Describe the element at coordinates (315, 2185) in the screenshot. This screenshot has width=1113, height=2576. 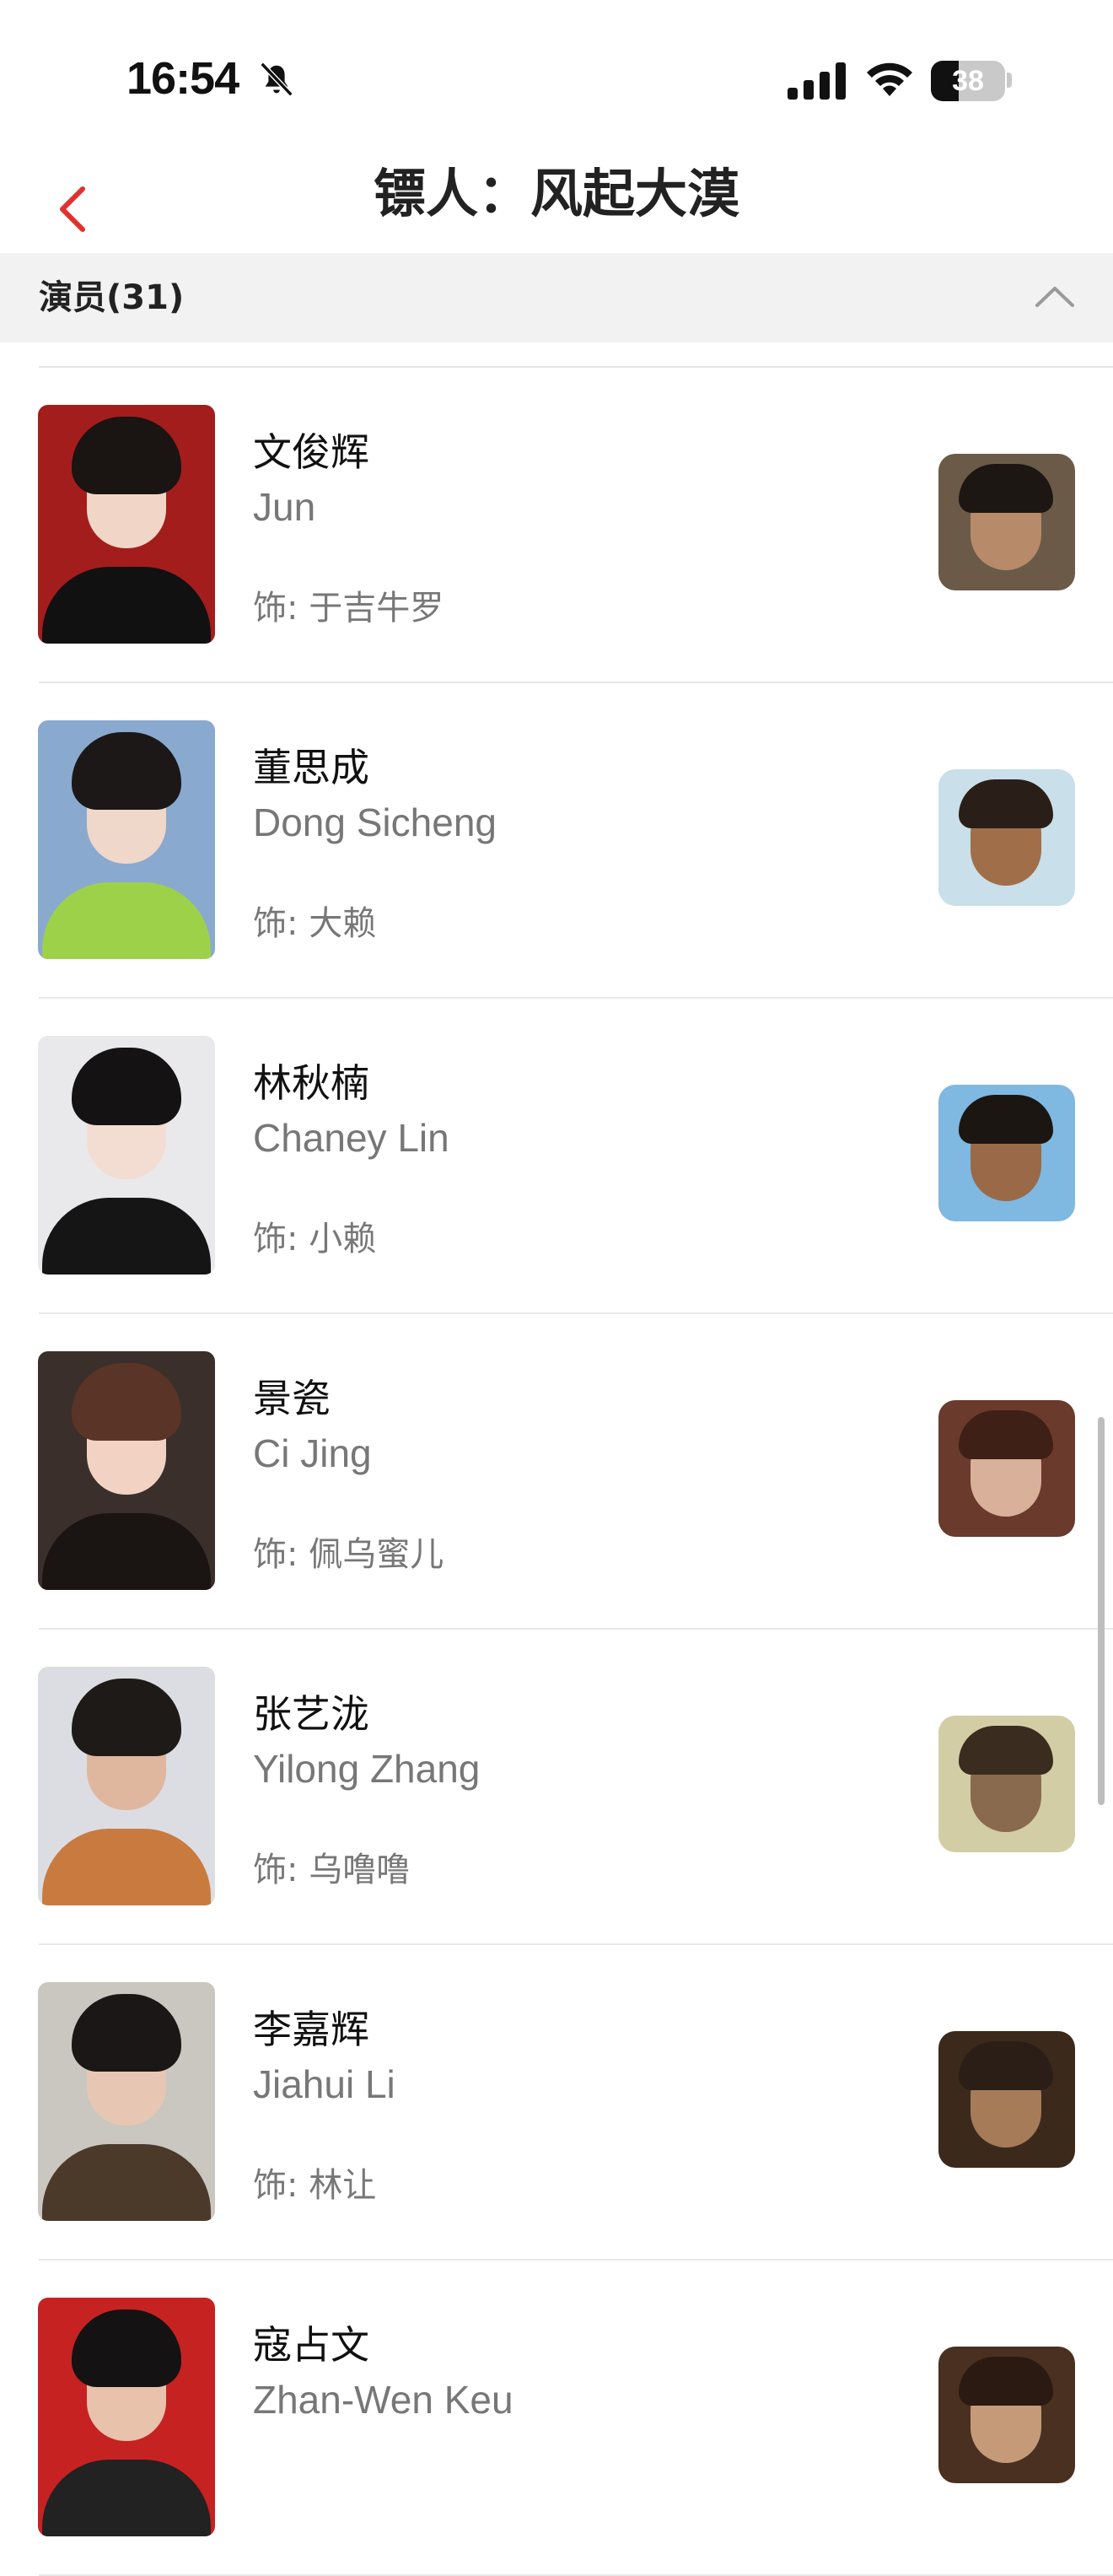
I see `character-name: 饰: 林让` at that location.